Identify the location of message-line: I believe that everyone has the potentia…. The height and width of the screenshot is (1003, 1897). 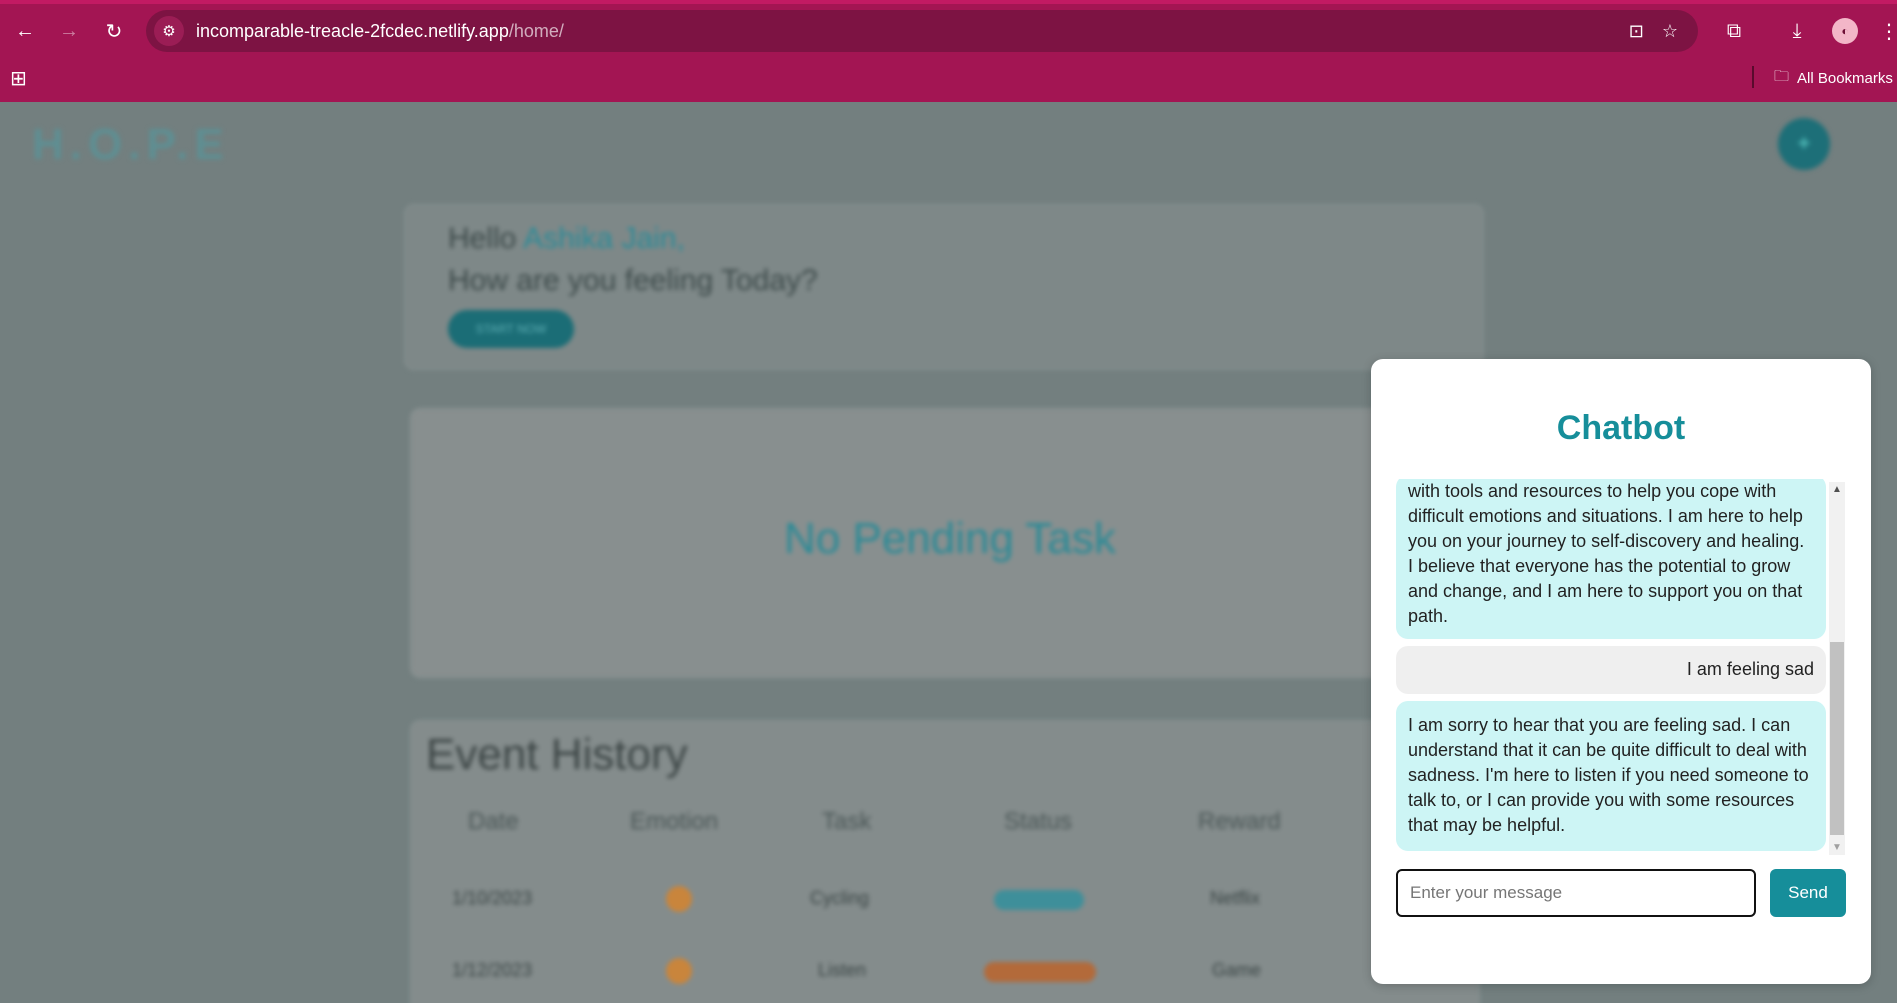
(1599, 566).